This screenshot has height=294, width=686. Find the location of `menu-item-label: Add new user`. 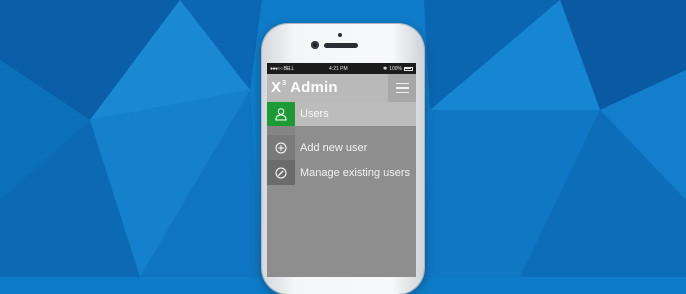

menu-item-label: Add new user is located at coordinates (334, 147).